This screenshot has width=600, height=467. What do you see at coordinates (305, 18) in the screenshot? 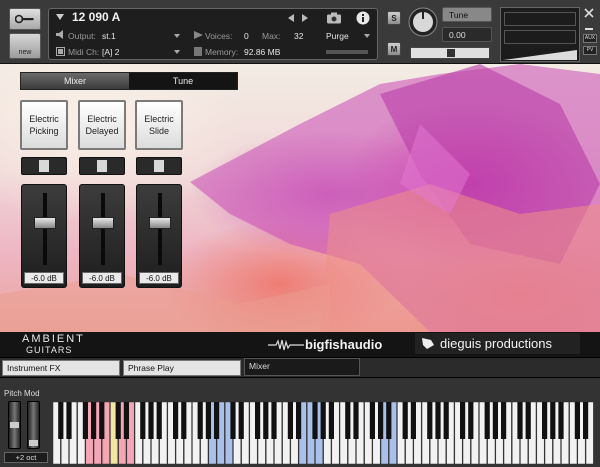
I see `next-instrument-icon` at bounding box center [305, 18].